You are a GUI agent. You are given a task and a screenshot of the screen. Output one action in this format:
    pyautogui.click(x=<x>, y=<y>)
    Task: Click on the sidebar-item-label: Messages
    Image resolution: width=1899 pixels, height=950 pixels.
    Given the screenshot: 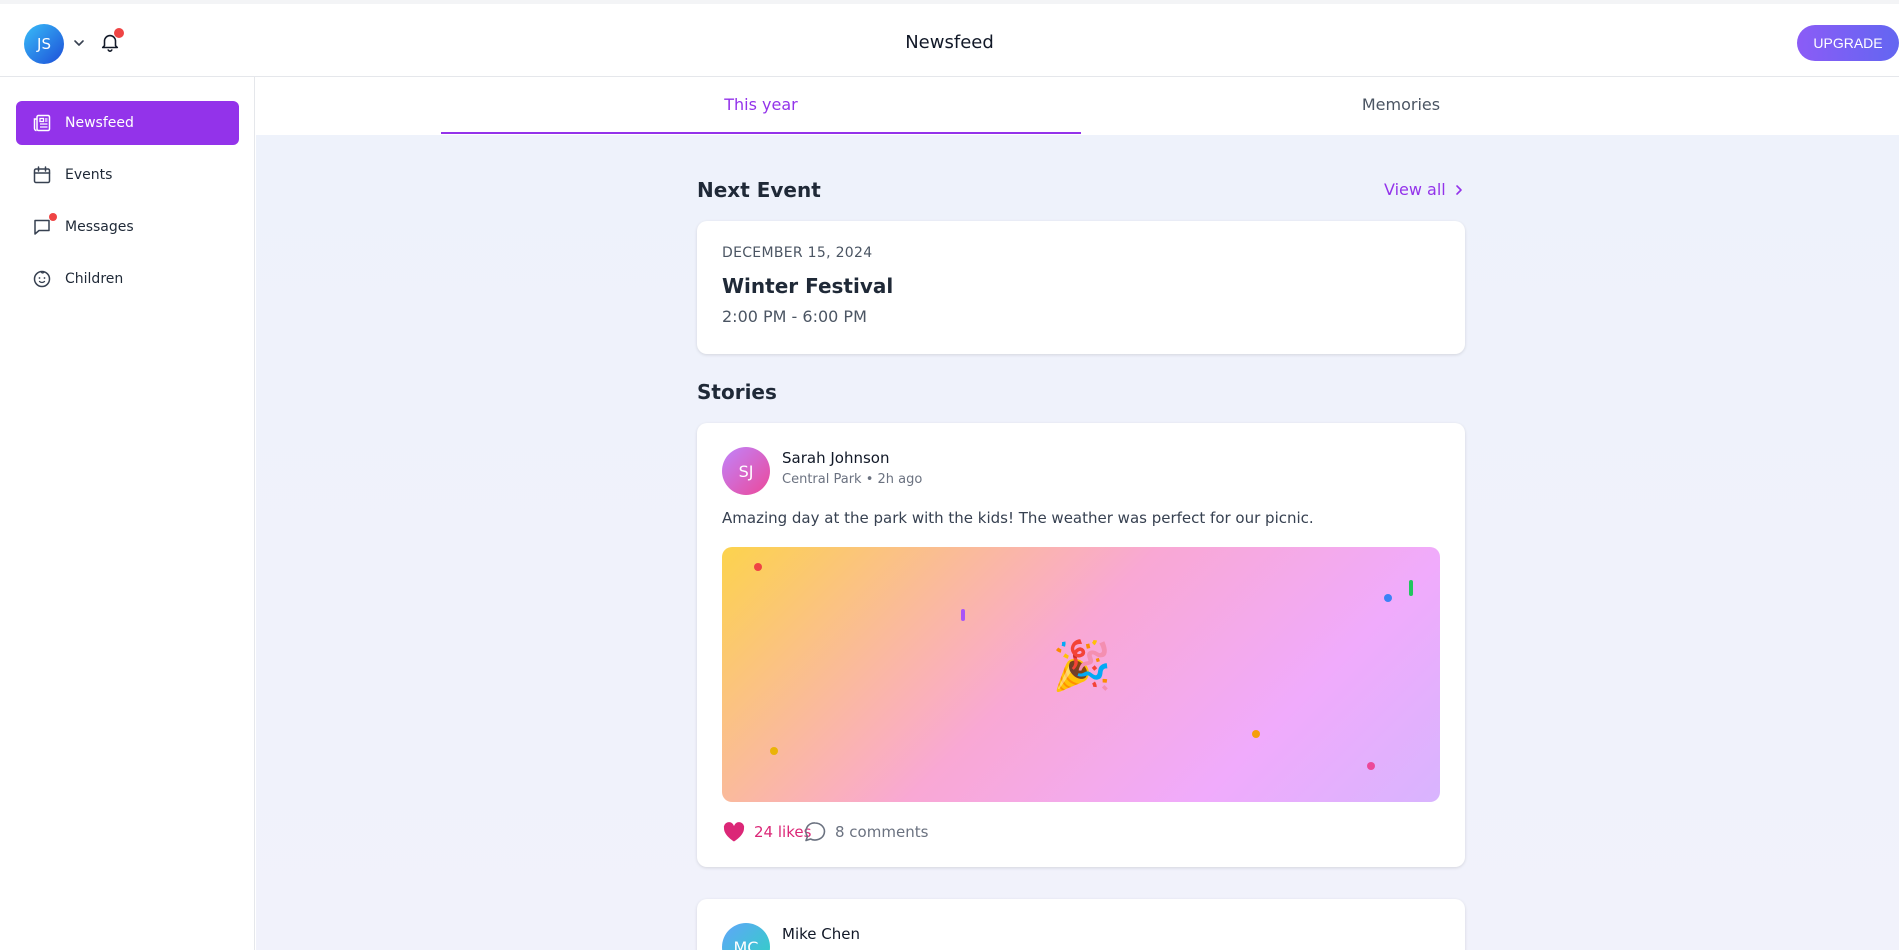 What is the action you would take?
    pyautogui.click(x=99, y=227)
    